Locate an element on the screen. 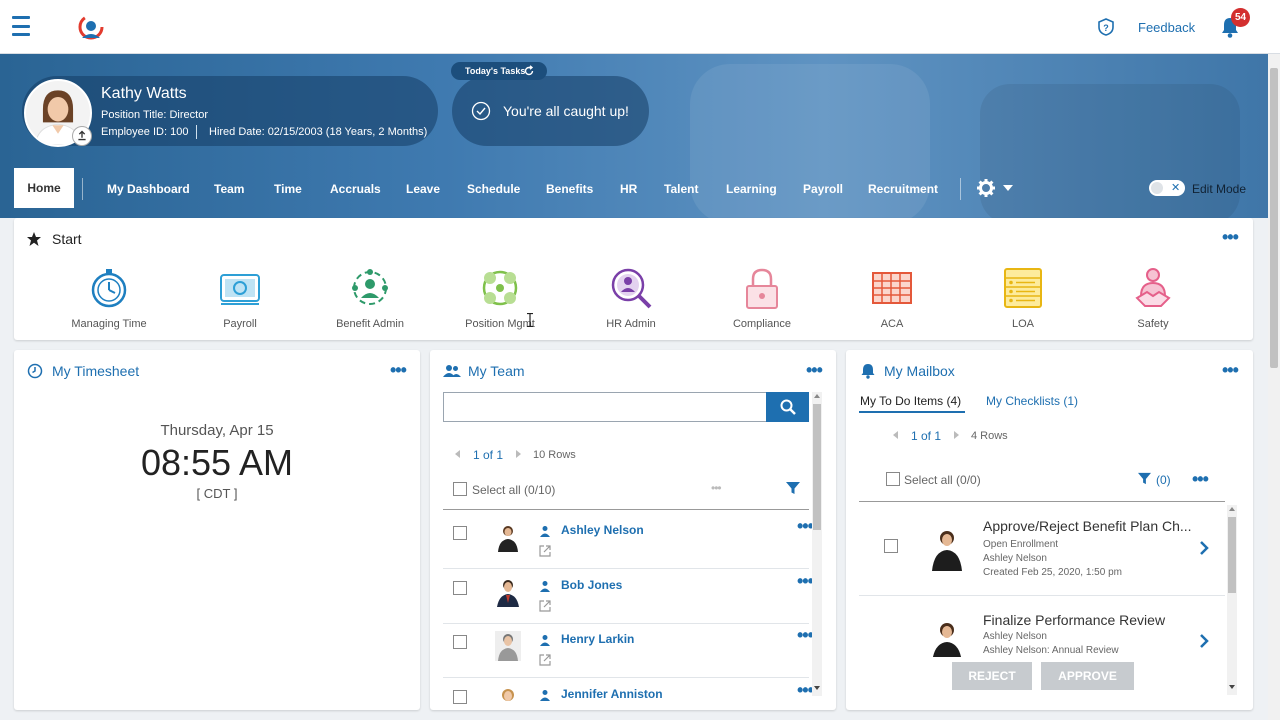 This screenshot has width=1280, height=720. mailbox-page: 1 of 1 is located at coordinates (926, 436).